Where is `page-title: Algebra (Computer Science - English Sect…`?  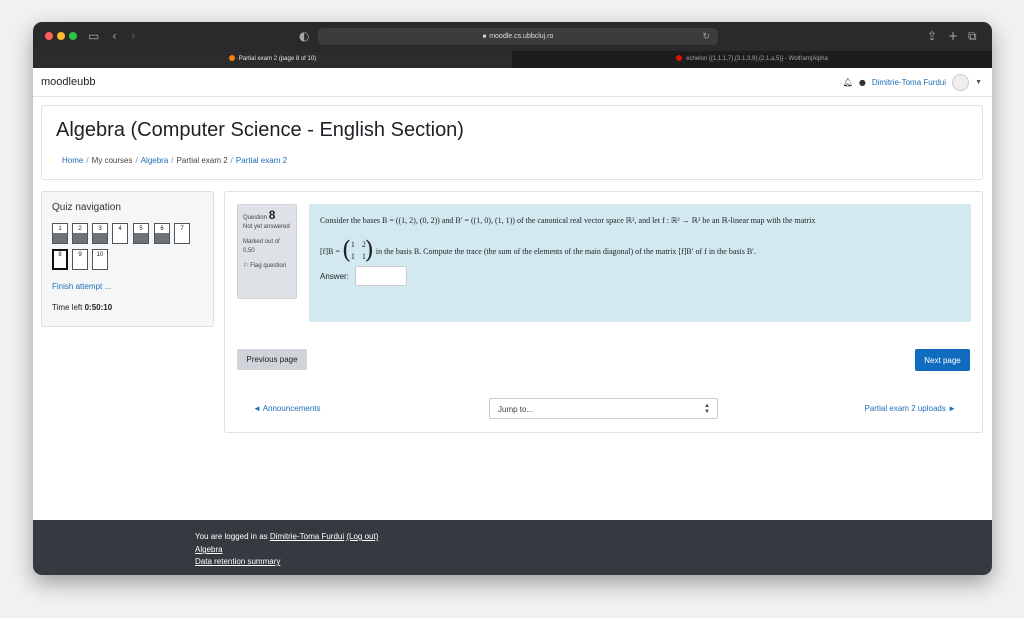
page-title: Algebra (Computer Science - English Sect… is located at coordinates (260, 130).